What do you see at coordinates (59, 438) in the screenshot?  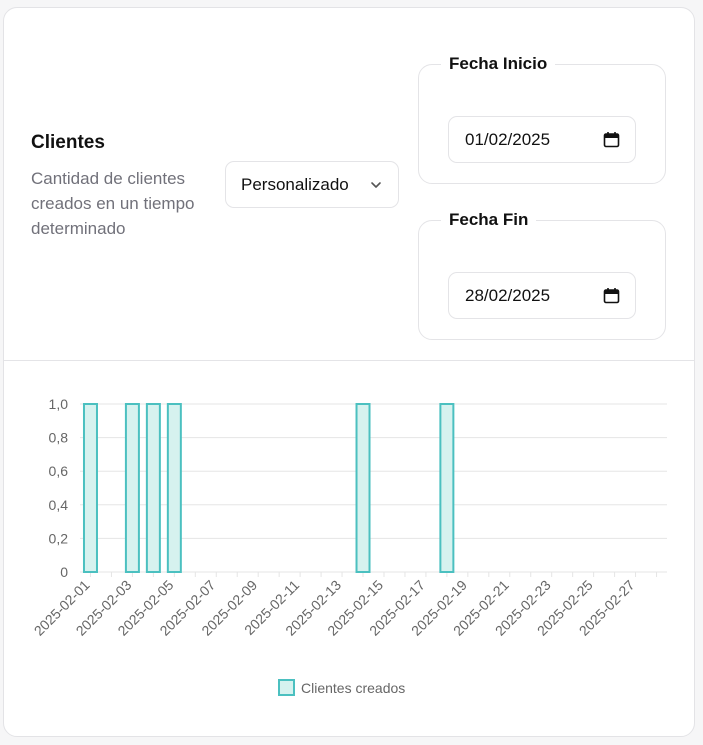 I see `y-tick-label: 0,8` at bounding box center [59, 438].